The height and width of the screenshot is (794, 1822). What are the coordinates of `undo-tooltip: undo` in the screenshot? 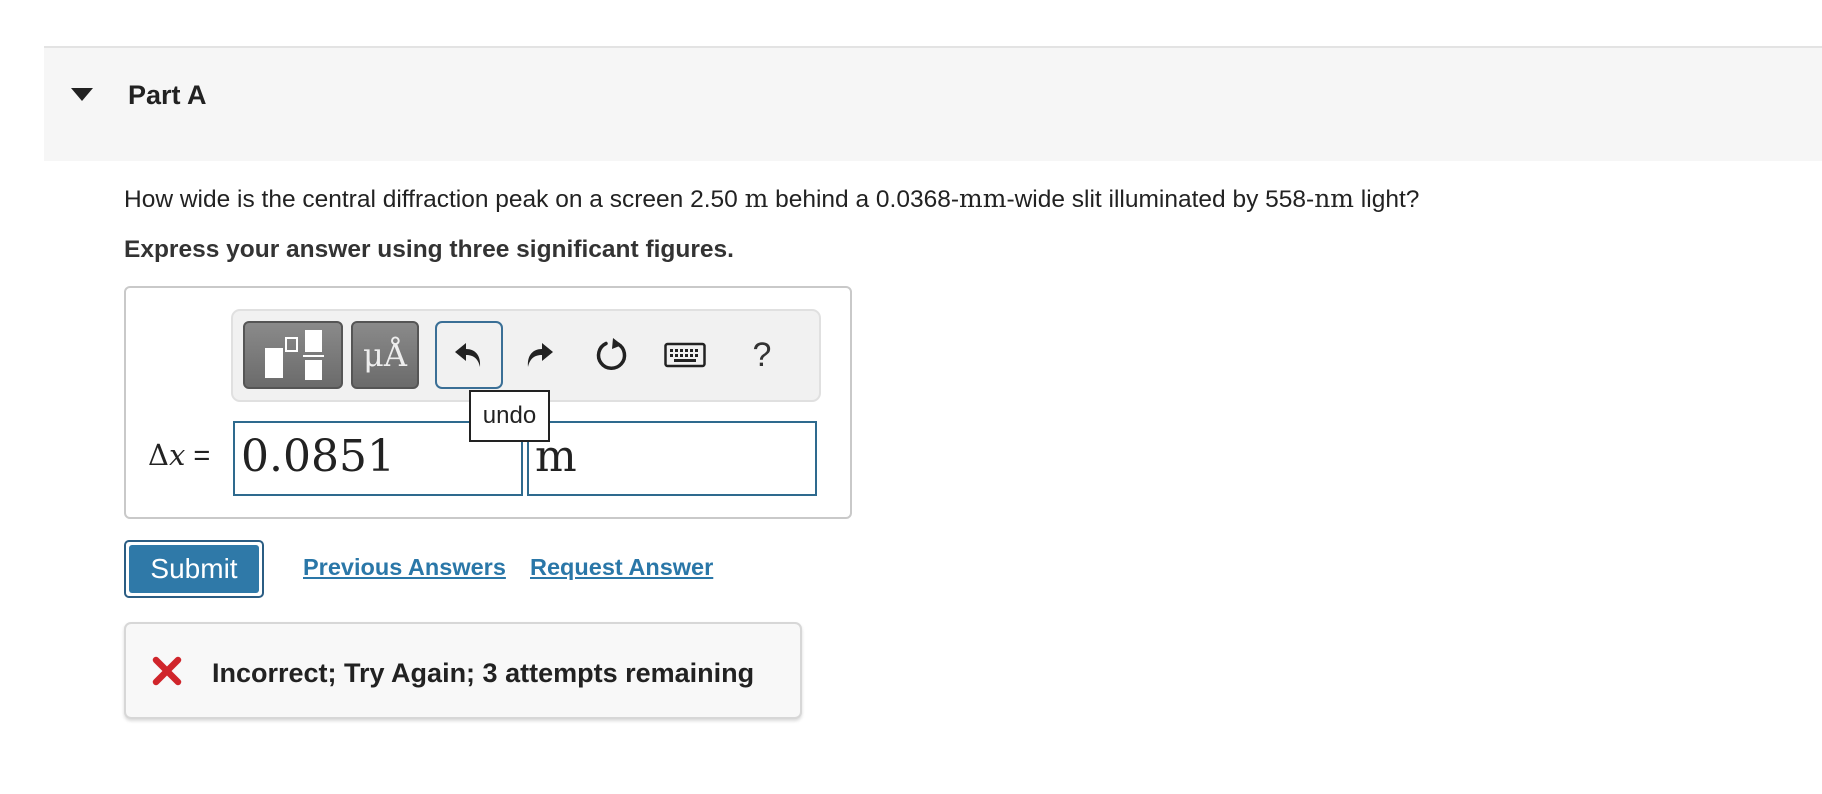 It's located at (509, 416).